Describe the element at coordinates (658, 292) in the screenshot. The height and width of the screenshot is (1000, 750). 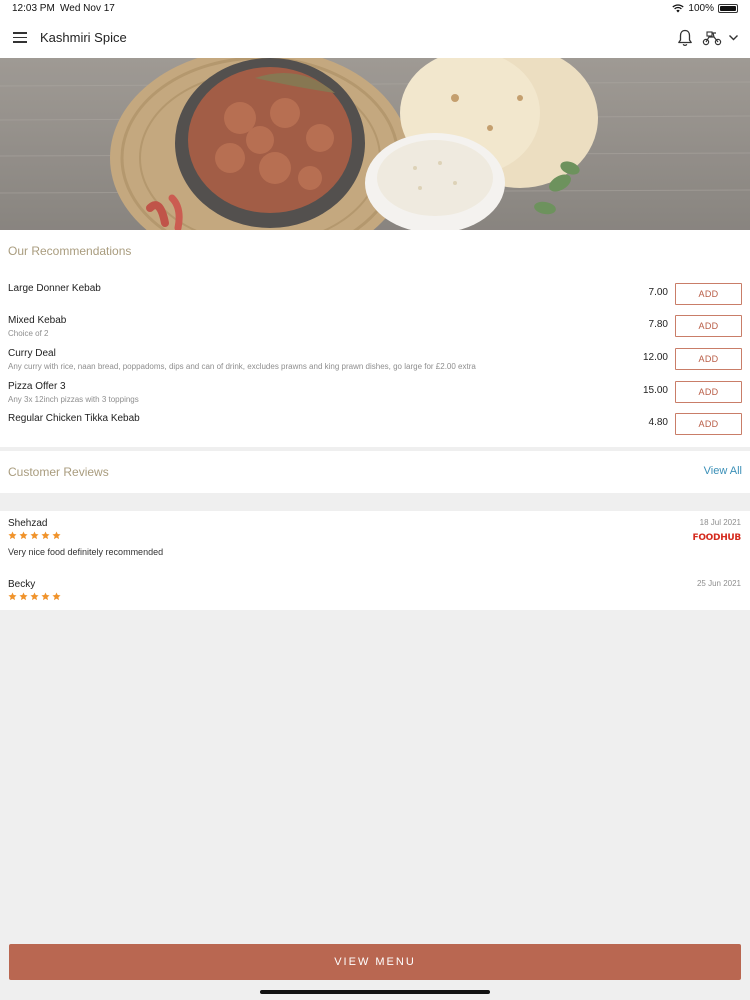
I see `item-price: 7.00` at that location.